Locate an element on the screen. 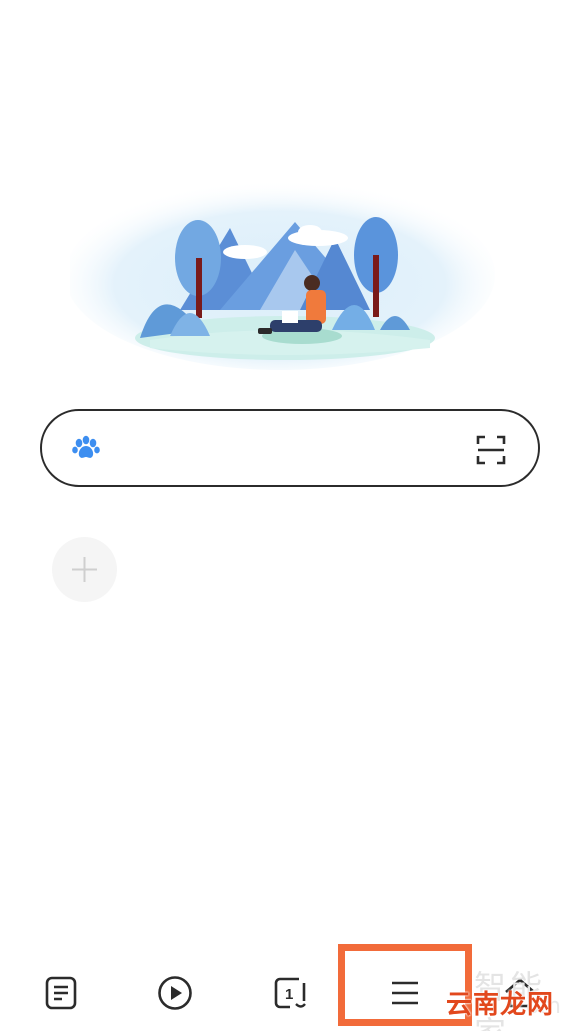  nav-play-button is located at coordinates (175, 993).